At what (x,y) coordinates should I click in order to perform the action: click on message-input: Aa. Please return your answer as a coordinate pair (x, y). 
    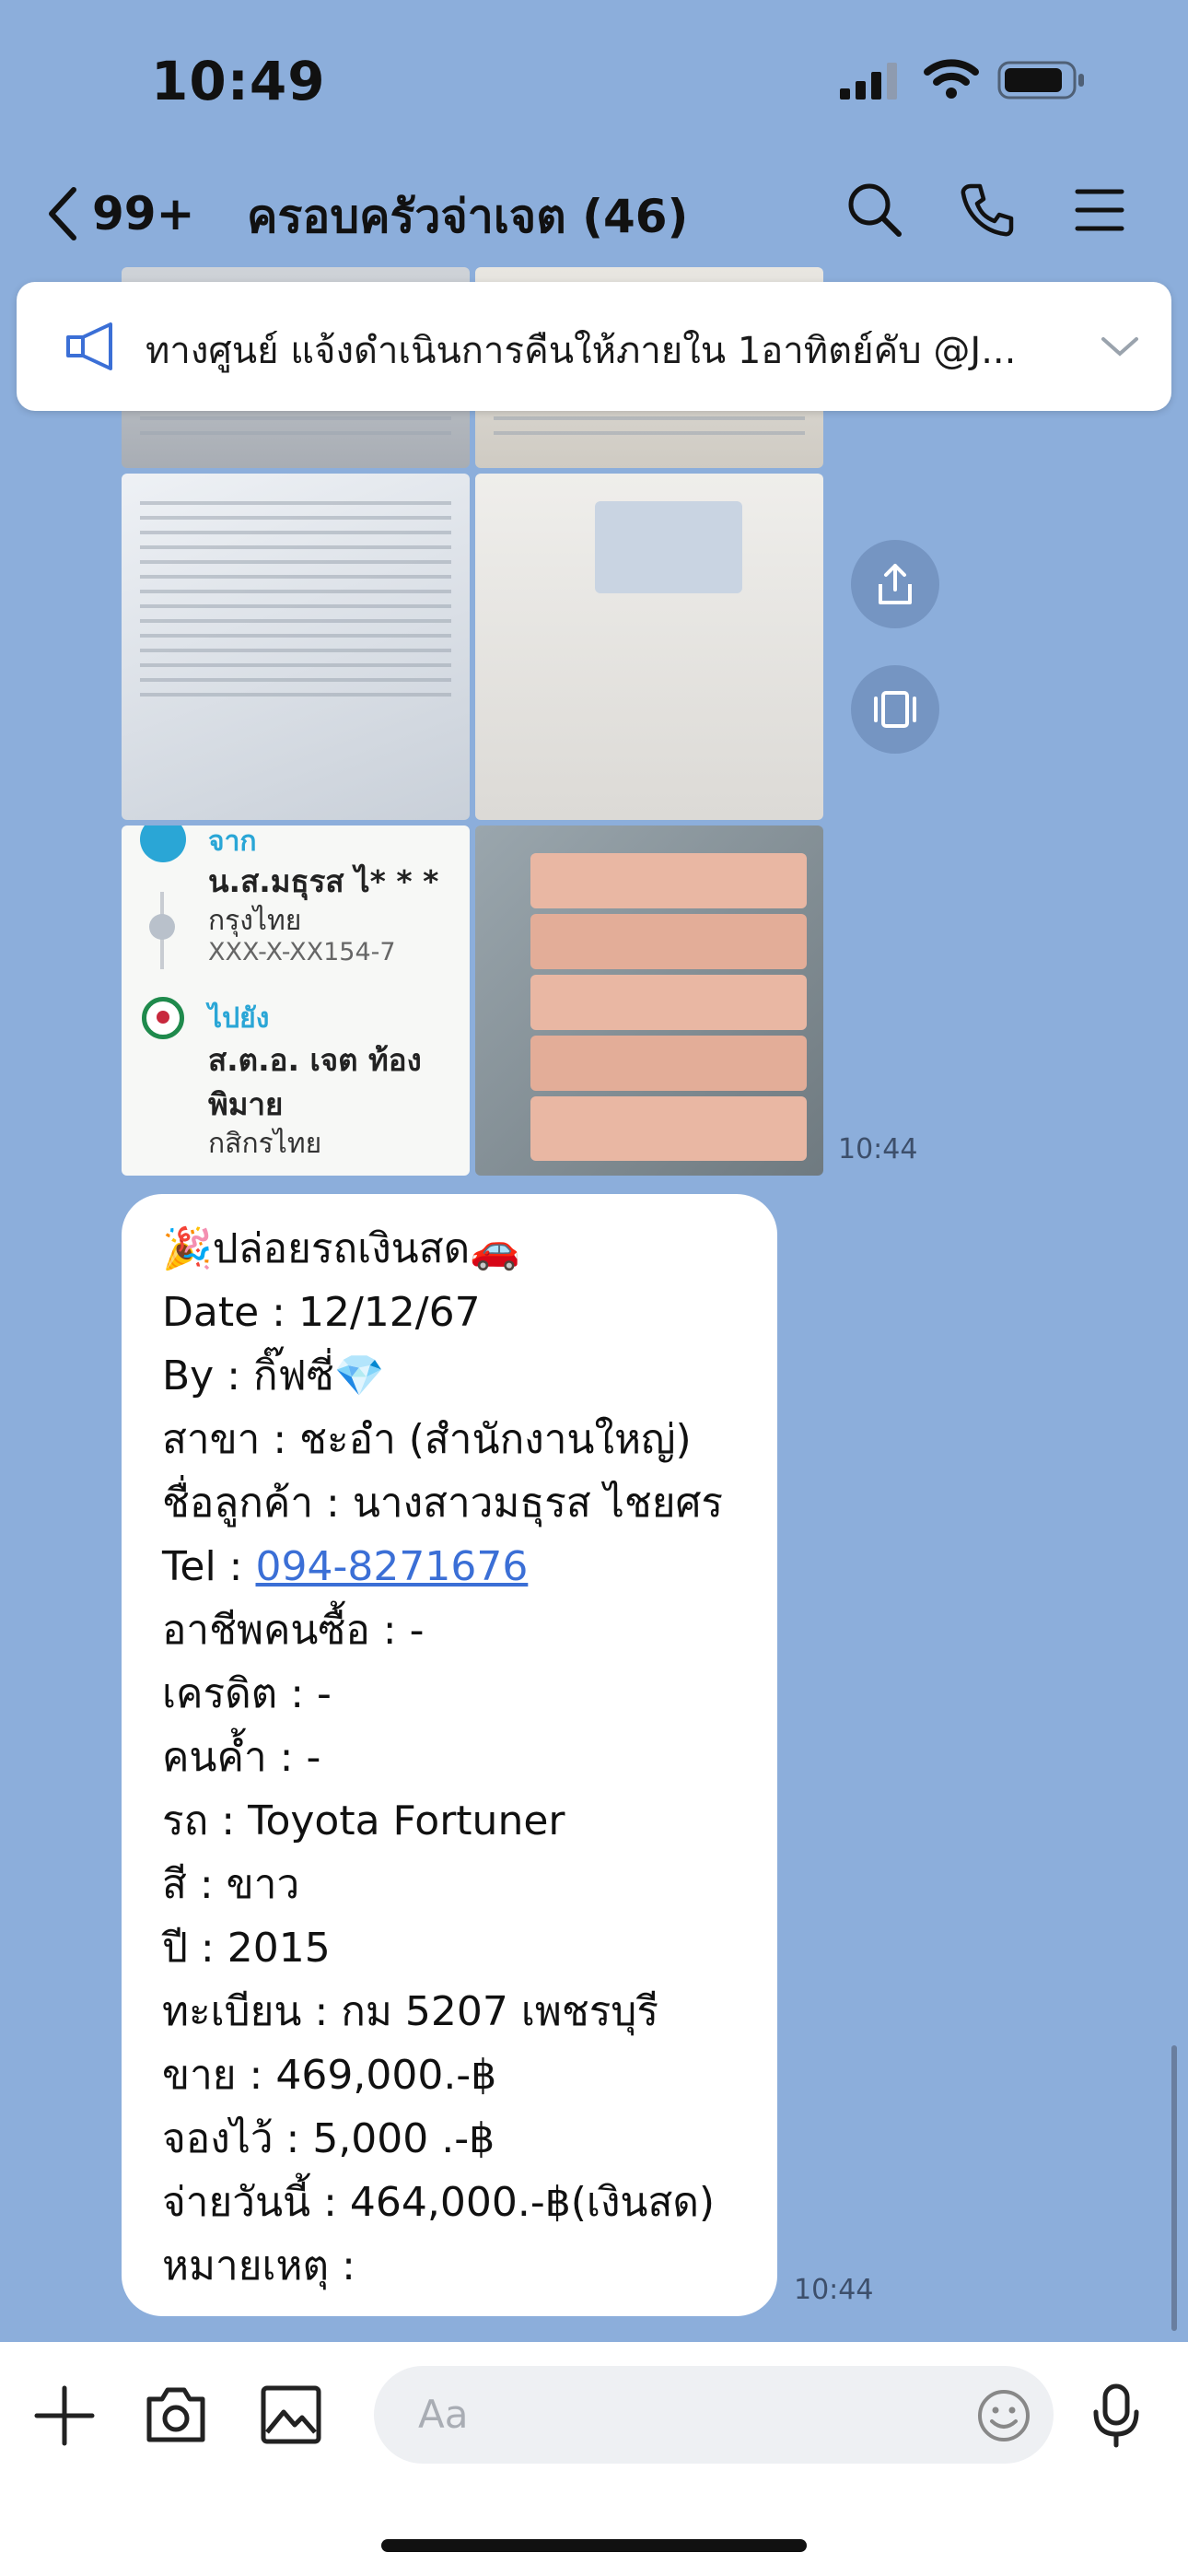
    Looking at the image, I should click on (714, 2415).